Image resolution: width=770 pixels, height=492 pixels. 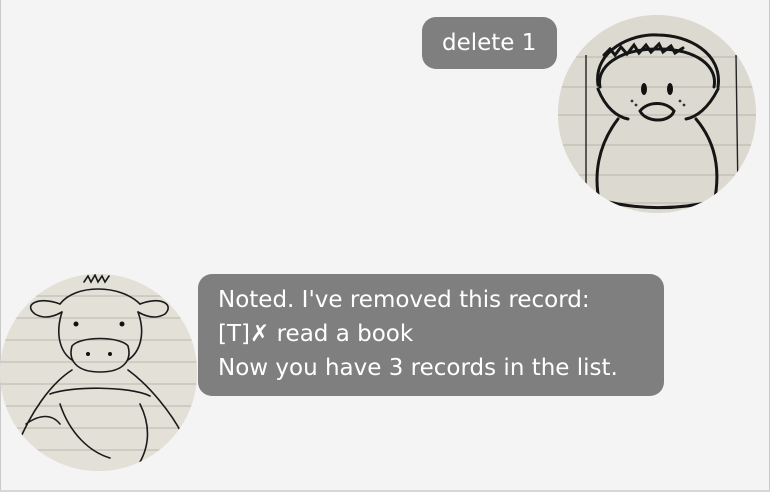 I want to click on window-left-border, so click(x=0, y=246).